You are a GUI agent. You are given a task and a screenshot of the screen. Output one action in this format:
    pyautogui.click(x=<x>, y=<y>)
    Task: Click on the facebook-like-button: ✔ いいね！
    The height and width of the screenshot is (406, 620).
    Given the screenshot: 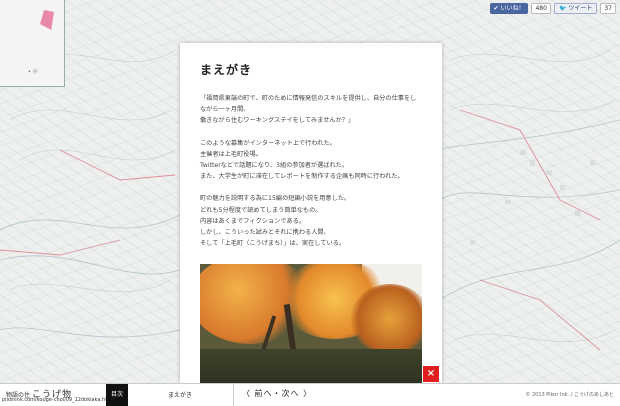 What is the action you would take?
    pyautogui.click(x=509, y=8)
    